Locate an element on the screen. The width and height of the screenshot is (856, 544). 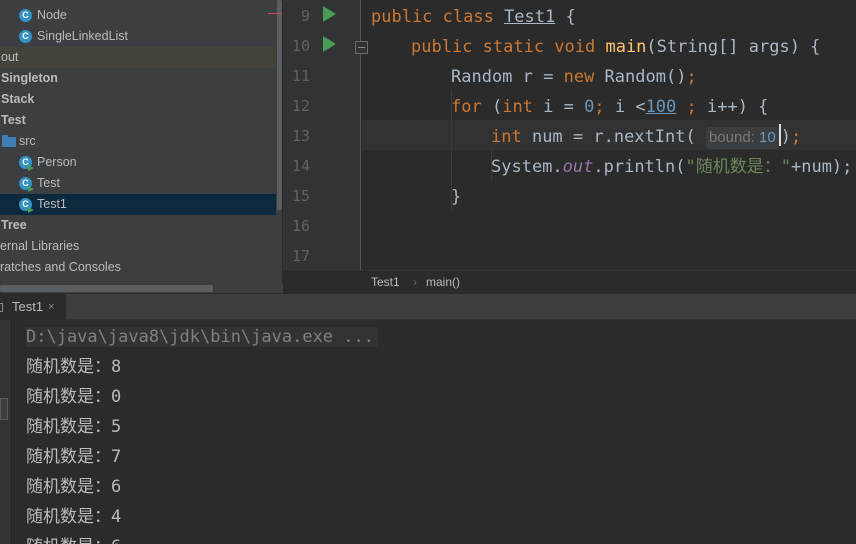
line-number: 16 is located at coordinates (300, 226).